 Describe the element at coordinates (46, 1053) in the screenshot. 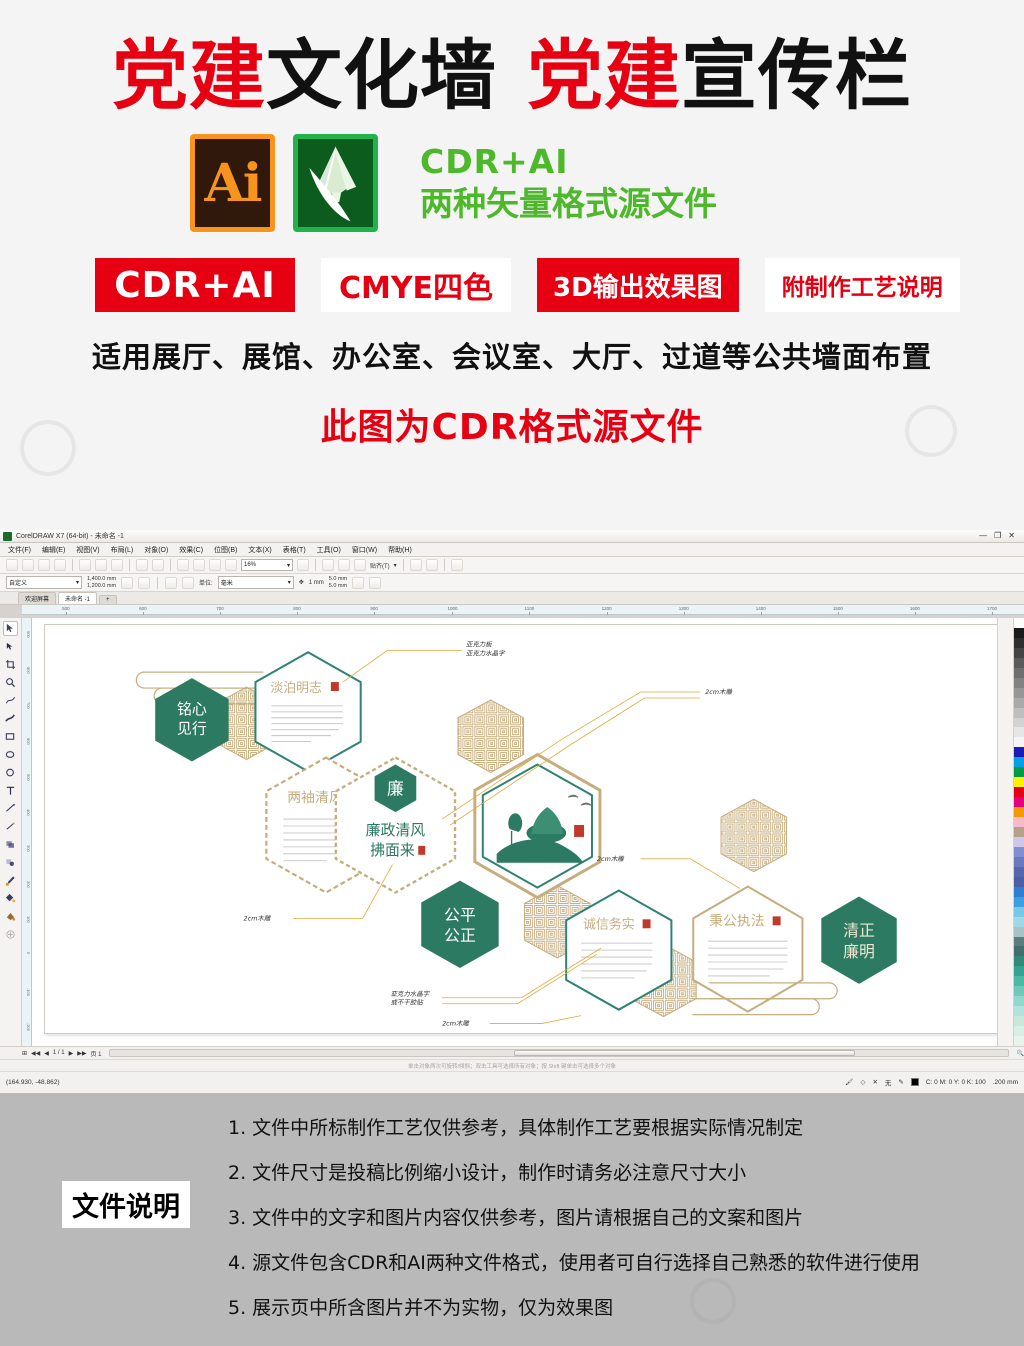

I see `prev-page-button: ◀` at that location.